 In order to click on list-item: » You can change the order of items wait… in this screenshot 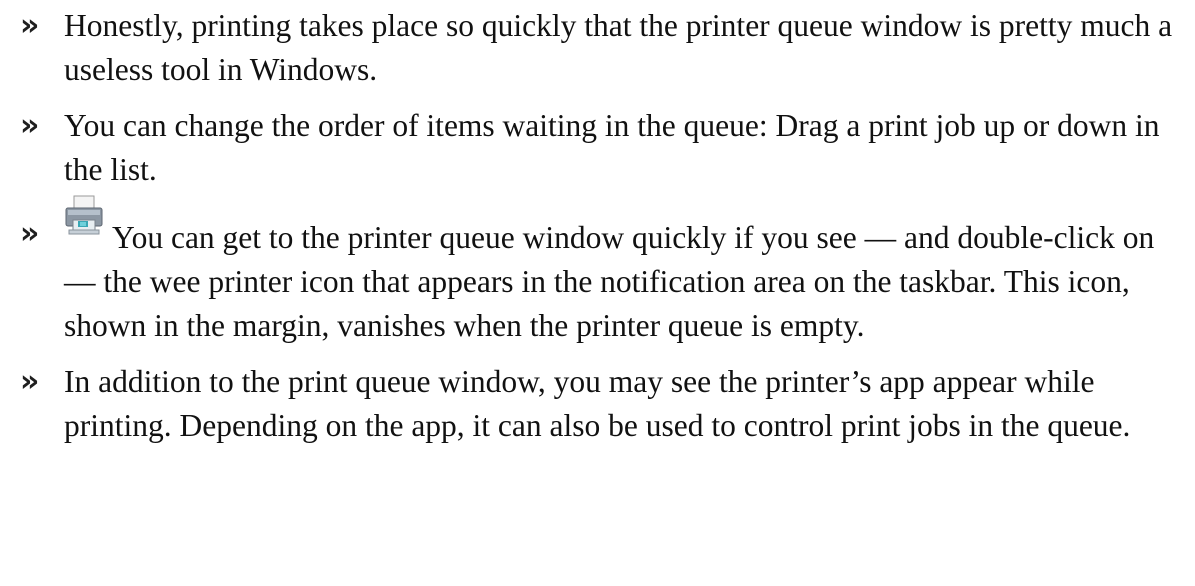, I will do `click(605, 148)`.